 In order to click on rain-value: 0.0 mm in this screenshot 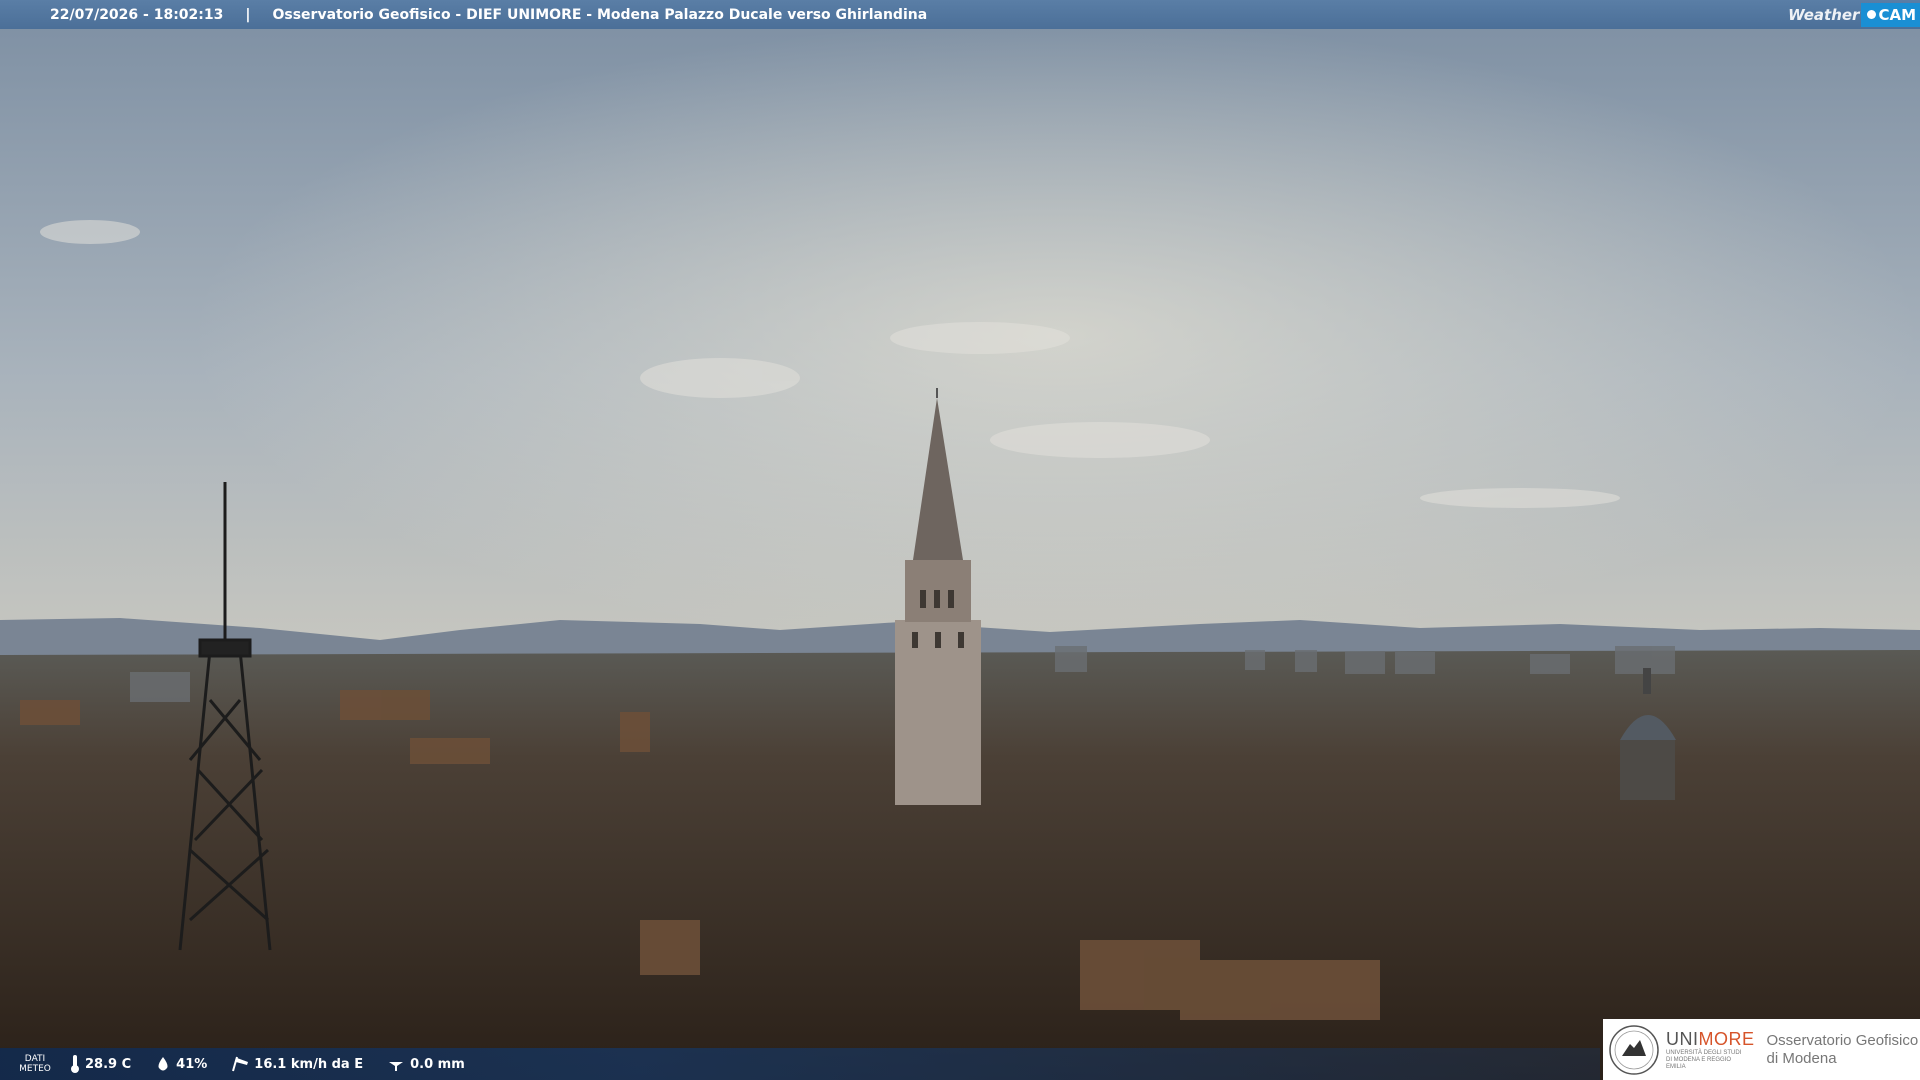, I will do `click(437, 1064)`.